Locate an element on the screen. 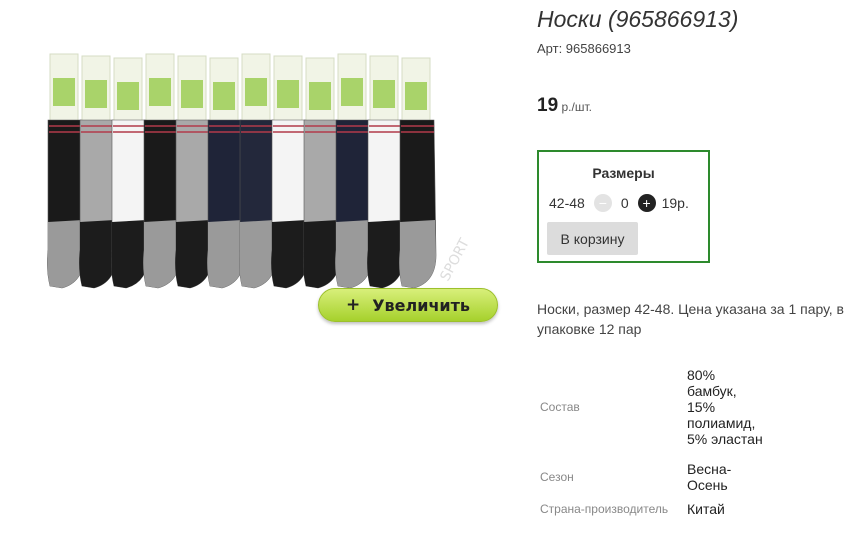 The image size is (860, 538). sku-label: Арт: 965866913 is located at coordinates (584, 48).